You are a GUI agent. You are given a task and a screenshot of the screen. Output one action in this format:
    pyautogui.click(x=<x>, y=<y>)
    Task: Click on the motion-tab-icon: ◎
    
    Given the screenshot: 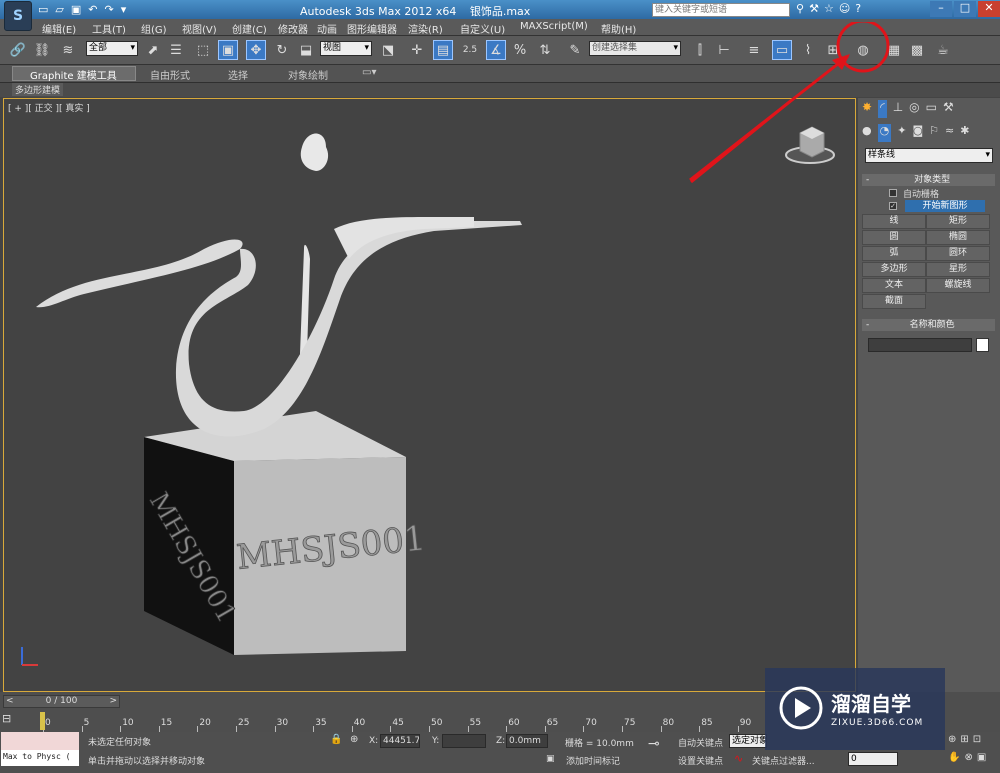 What is the action you would take?
    pyautogui.click(x=914, y=109)
    